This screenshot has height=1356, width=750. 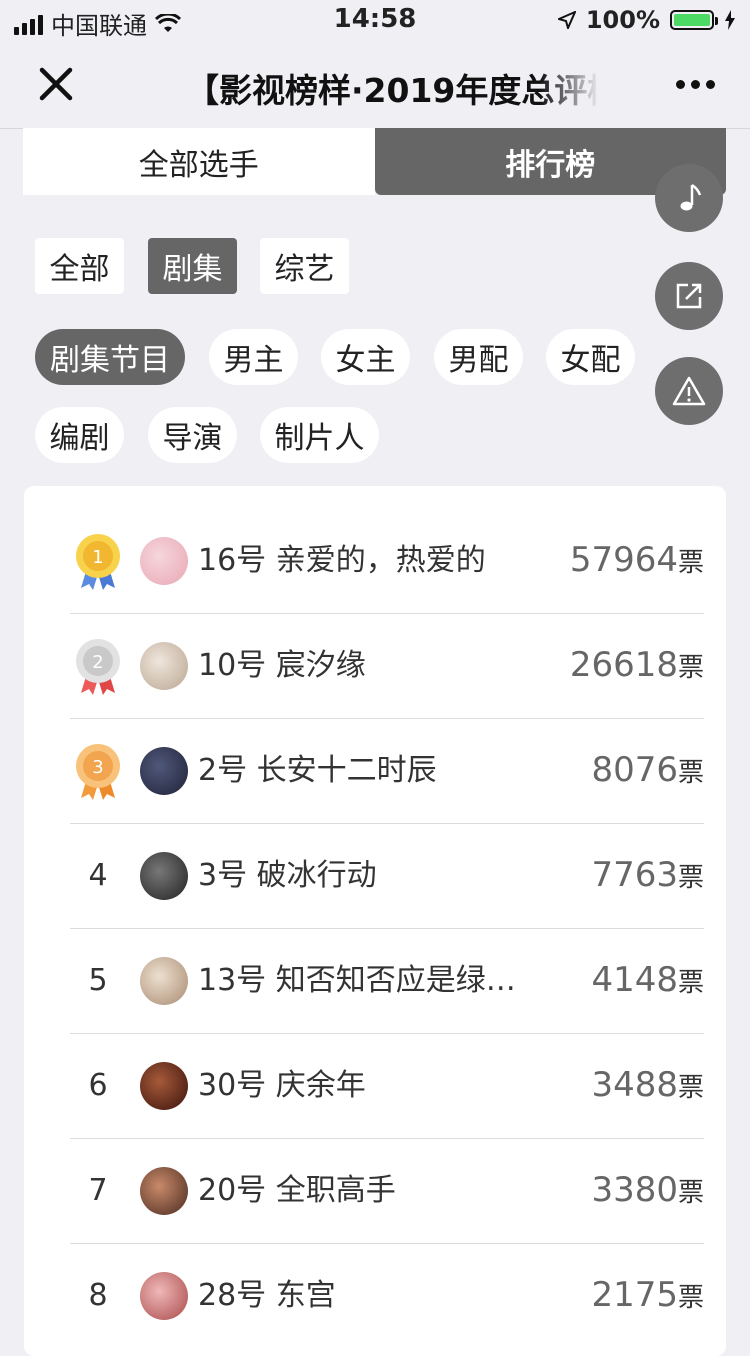 I want to click on report-button, so click(x=689, y=391).